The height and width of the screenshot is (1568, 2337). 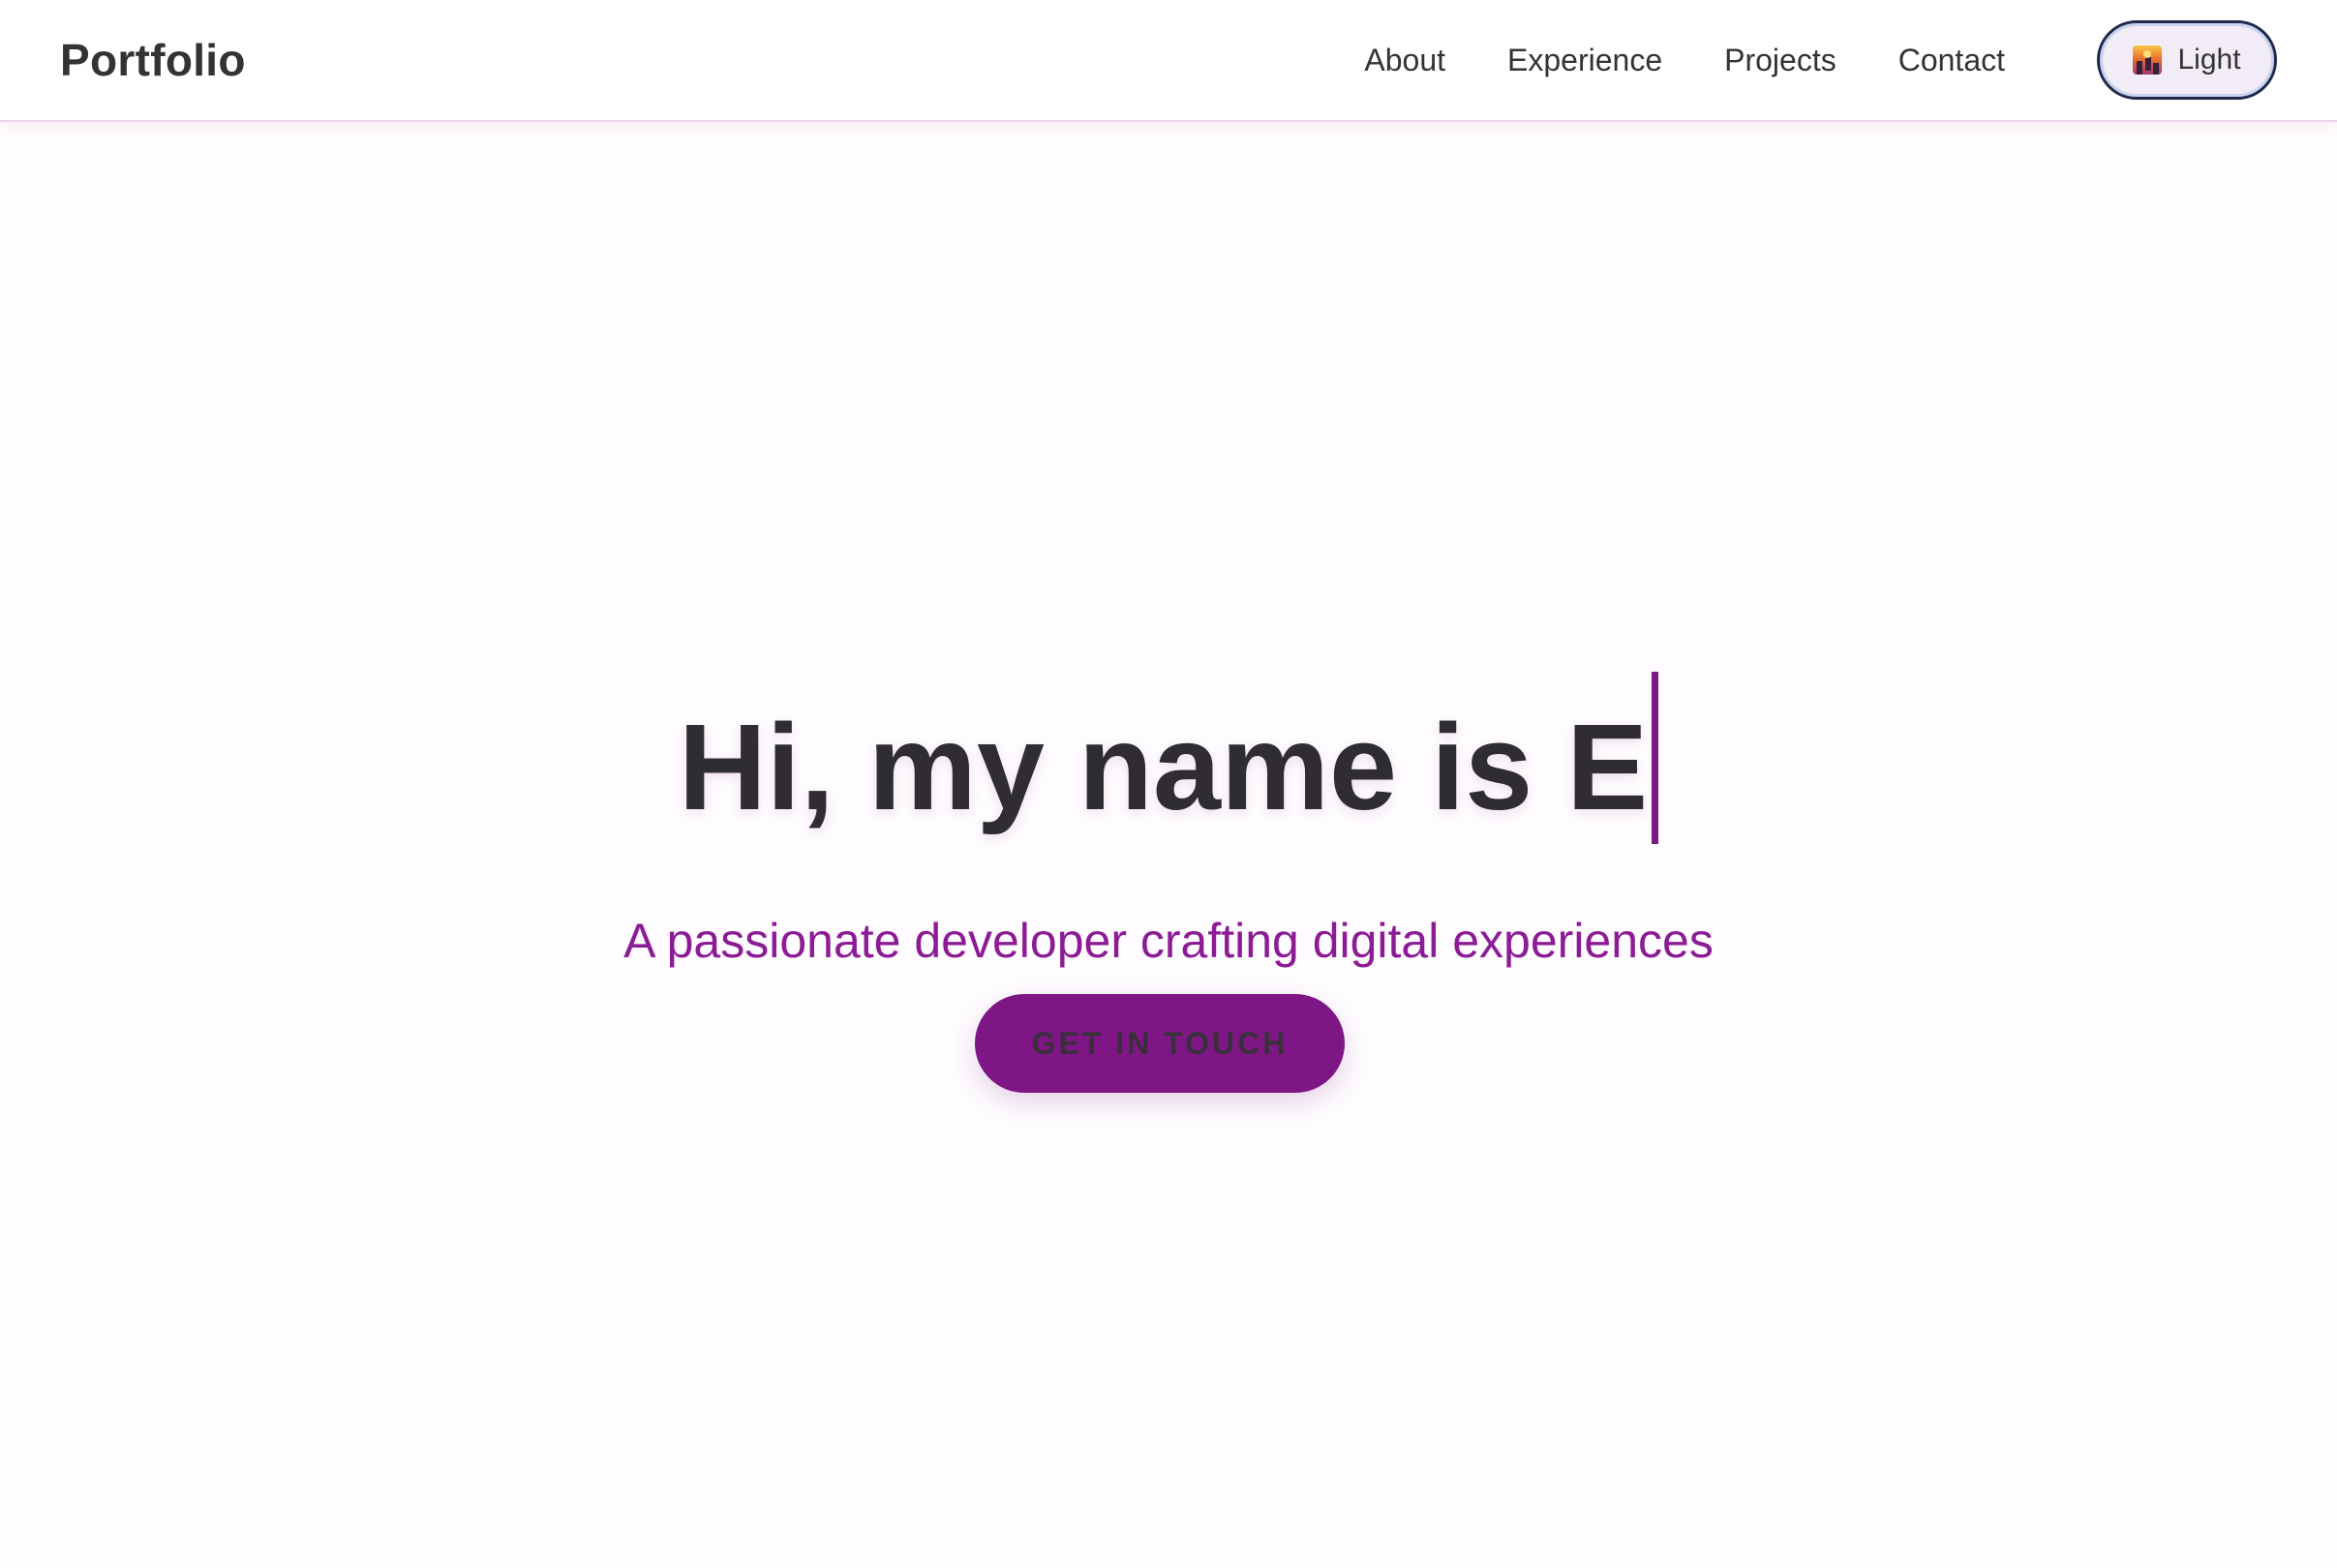 I want to click on hero-heading: Hi, my name is E, so click(x=1168, y=758).